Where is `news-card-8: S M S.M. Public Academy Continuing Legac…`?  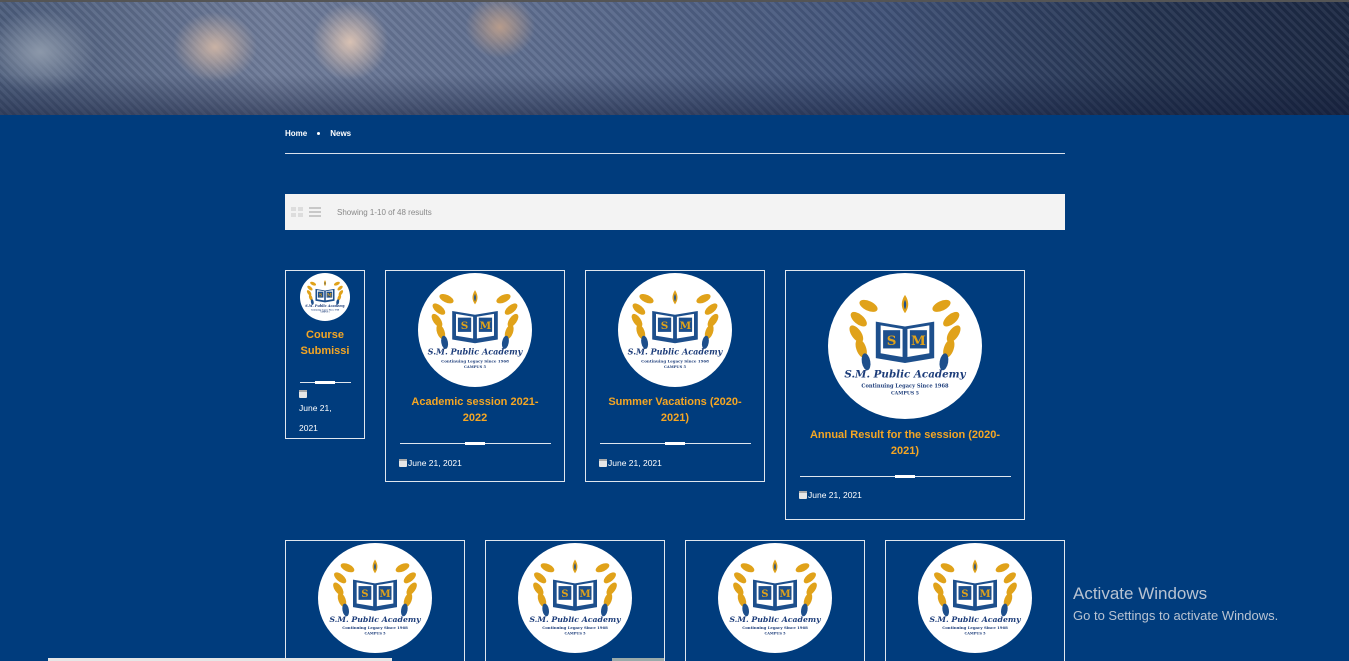 news-card-8: S M S.M. Public Academy Continuing Legac… is located at coordinates (975, 600).